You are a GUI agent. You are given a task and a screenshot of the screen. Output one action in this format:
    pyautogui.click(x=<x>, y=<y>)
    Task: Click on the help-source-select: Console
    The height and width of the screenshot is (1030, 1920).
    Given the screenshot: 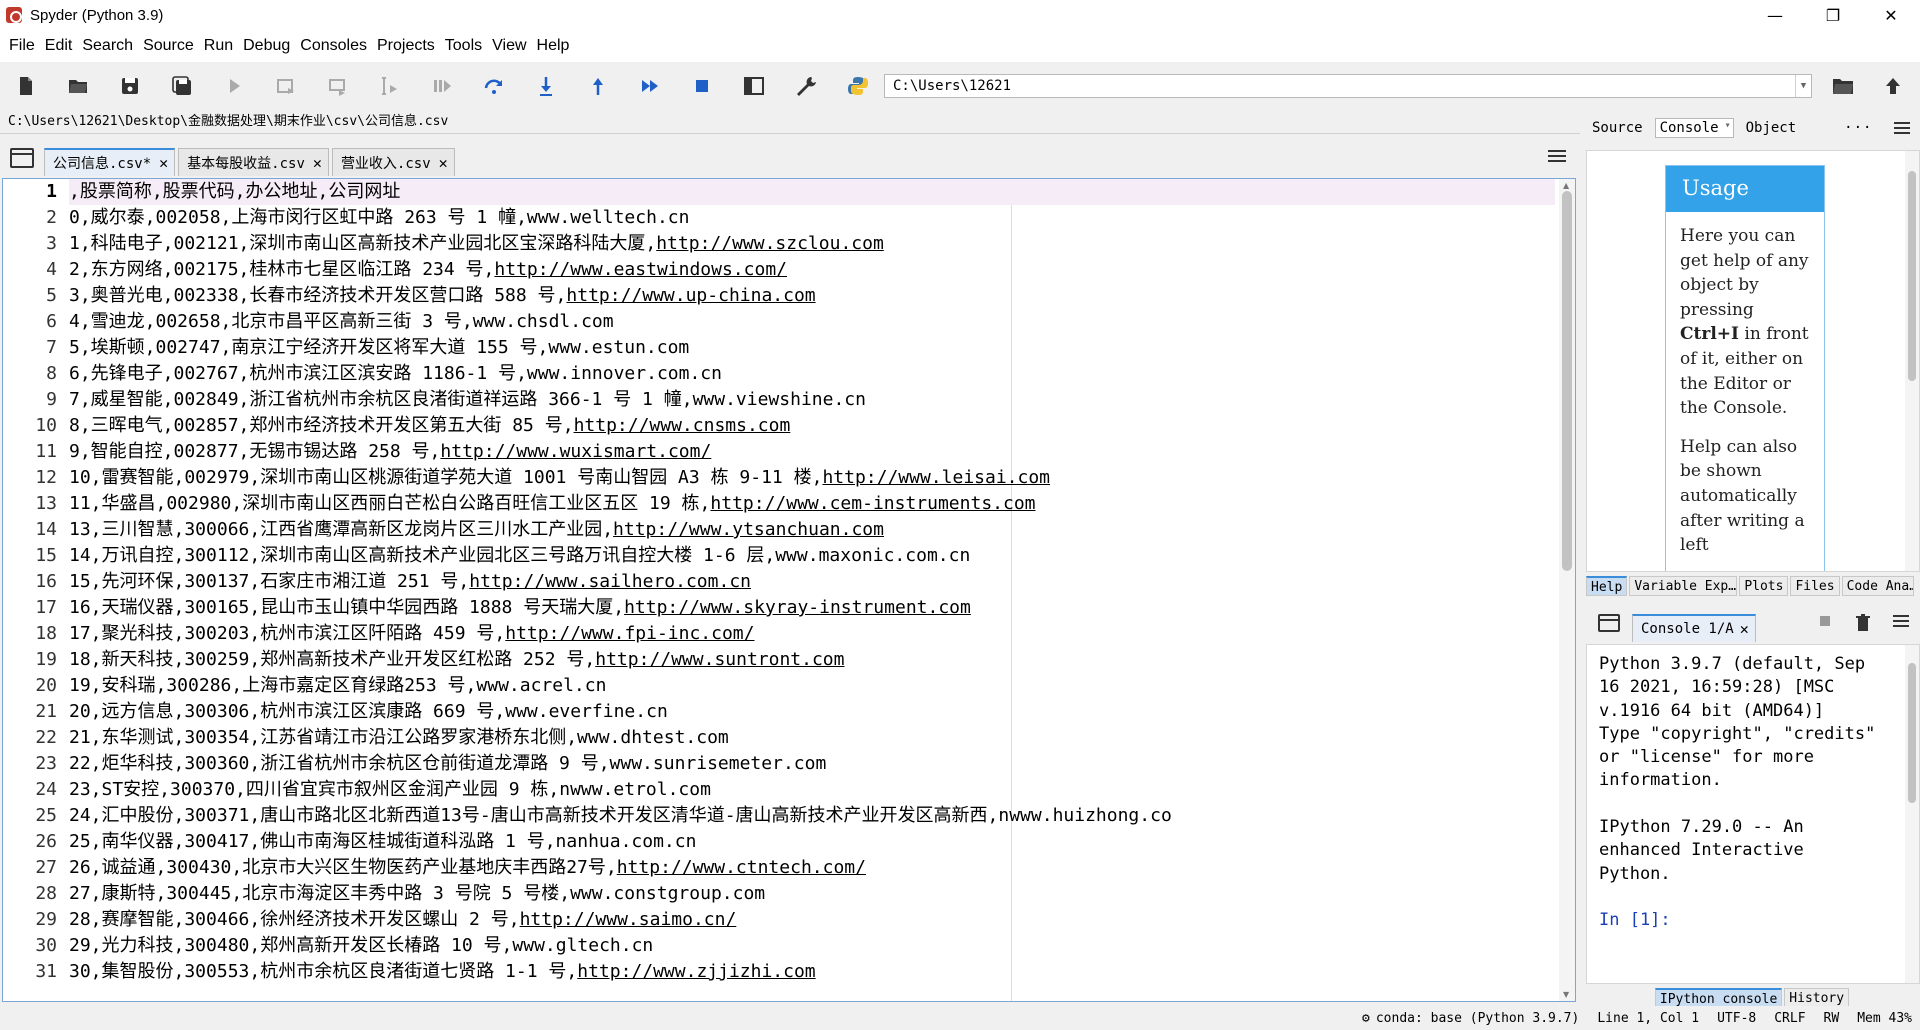 What is the action you would take?
    pyautogui.click(x=1694, y=128)
    